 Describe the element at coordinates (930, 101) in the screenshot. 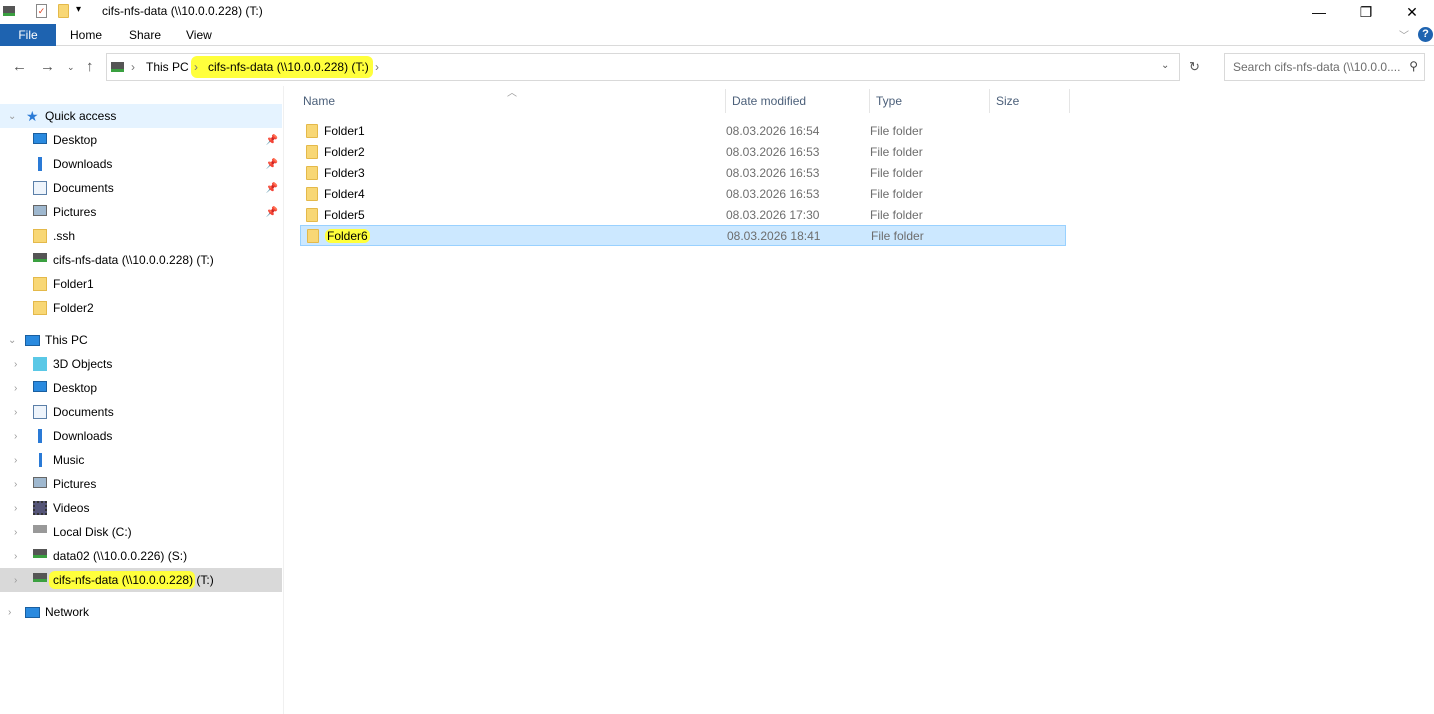

I see `column-header-type: Type` at that location.